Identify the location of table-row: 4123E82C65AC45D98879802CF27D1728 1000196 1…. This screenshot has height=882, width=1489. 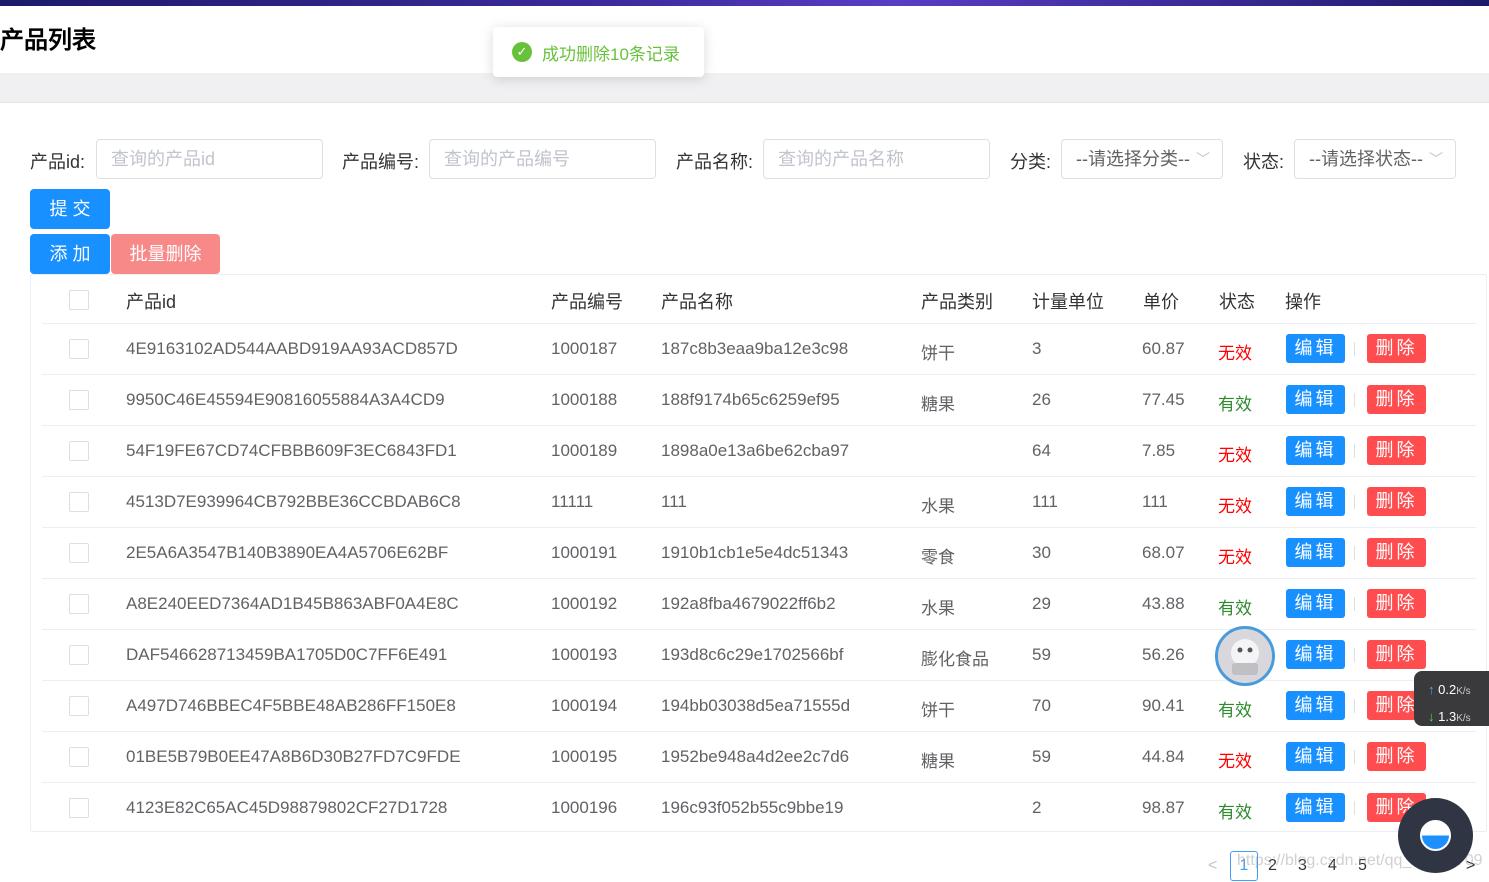
(759, 807).